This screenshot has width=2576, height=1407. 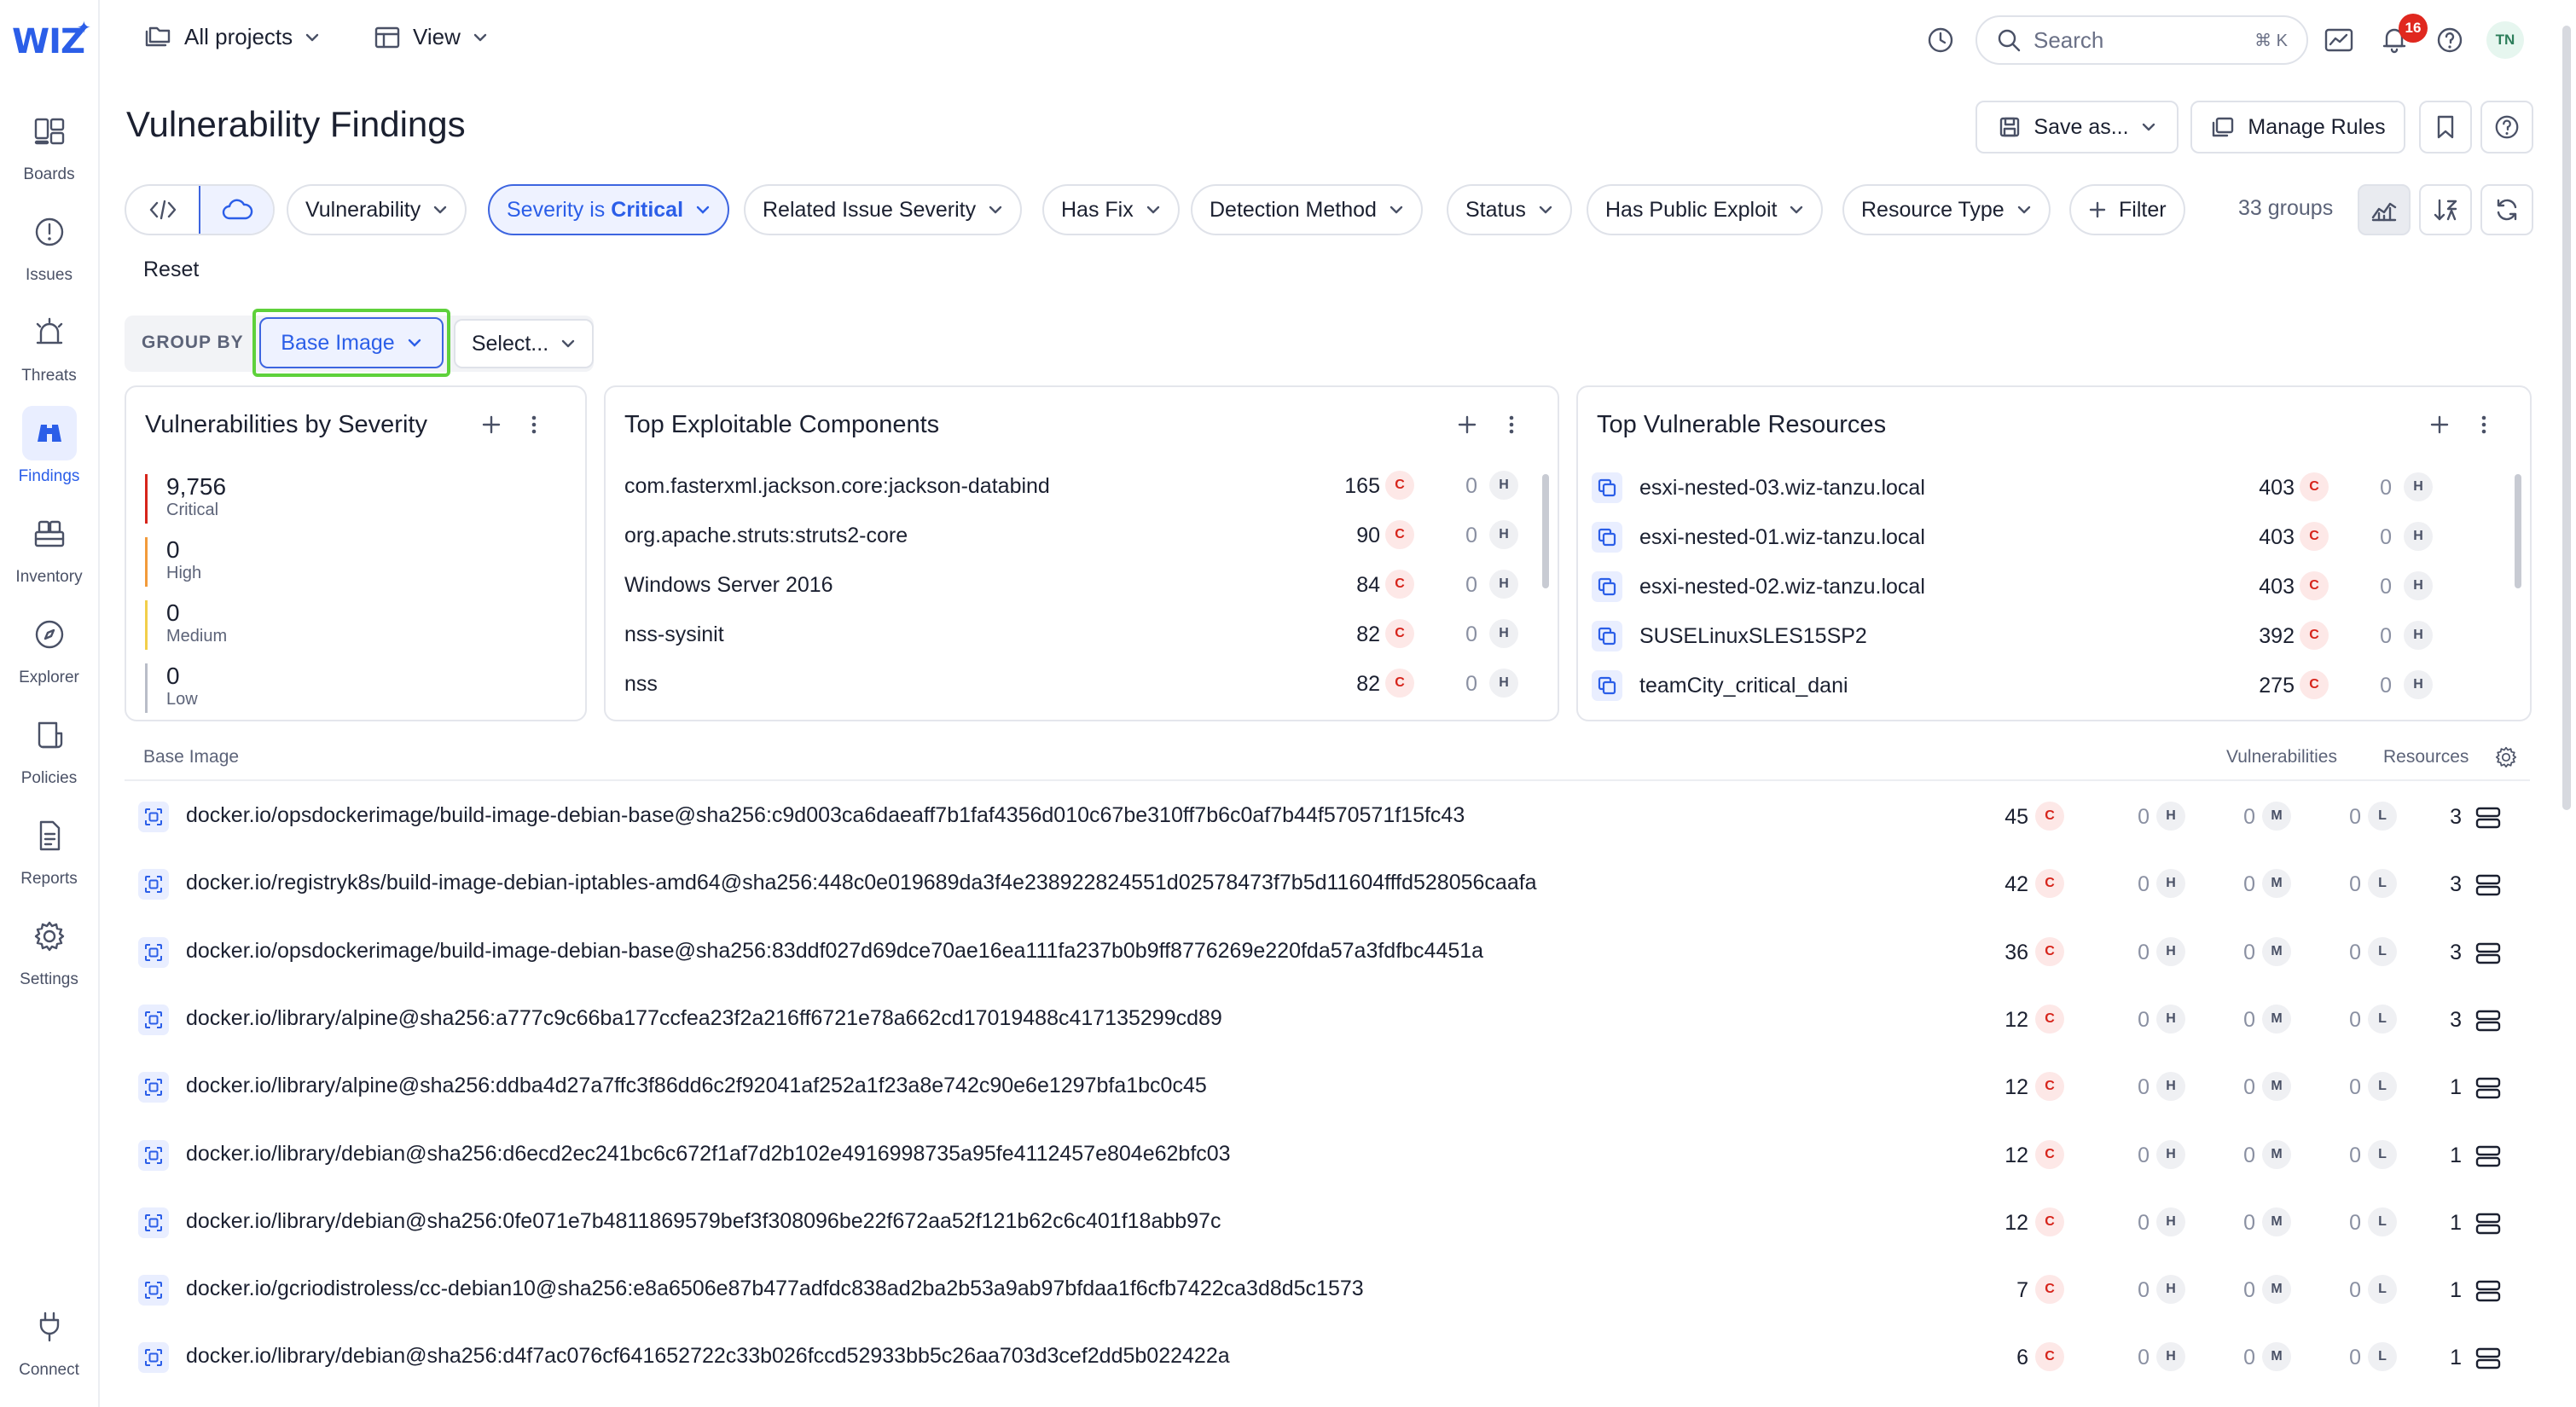 I want to click on bookmark-button, so click(x=2445, y=127).